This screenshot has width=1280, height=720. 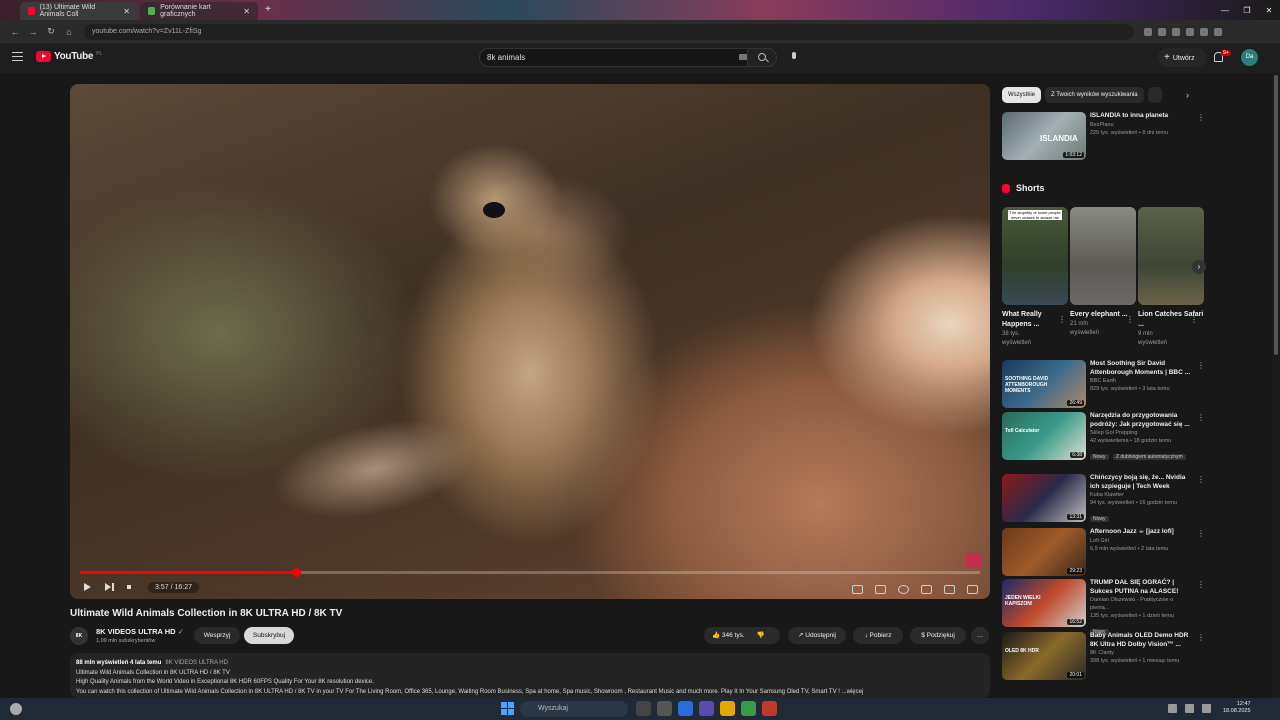 What do you see at coordinates (1237, 708) in the screenshot?
I see `taskbar-clock: 12:47 18.08.2025` at bounding box center [1237, 708].